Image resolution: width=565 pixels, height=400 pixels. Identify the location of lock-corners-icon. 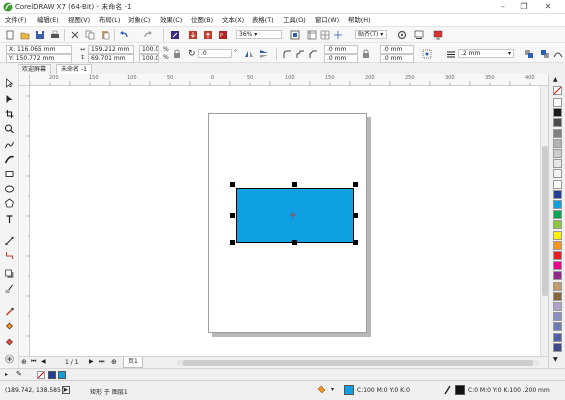
(366, 54).